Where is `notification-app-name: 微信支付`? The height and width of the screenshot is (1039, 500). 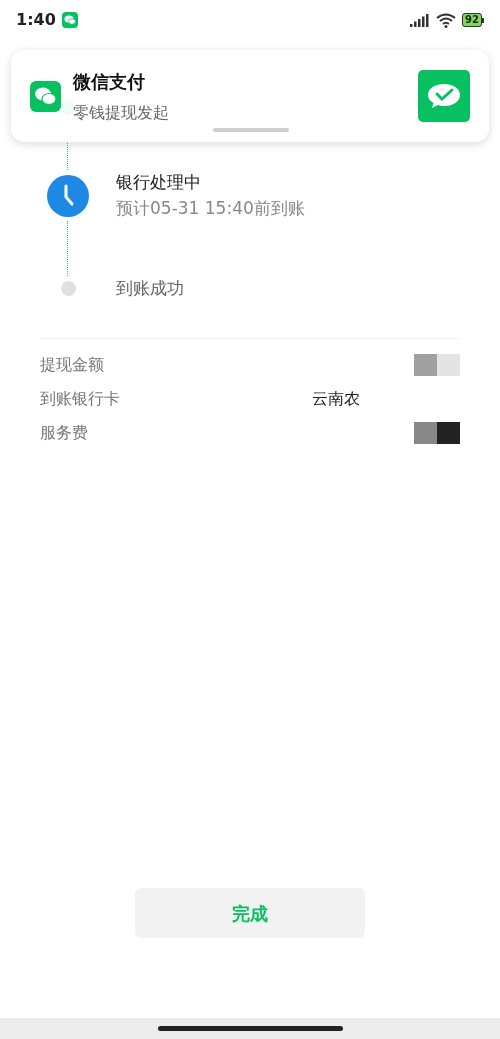 notification-app-name: 微信支付 is located at coordinates (109, 81).